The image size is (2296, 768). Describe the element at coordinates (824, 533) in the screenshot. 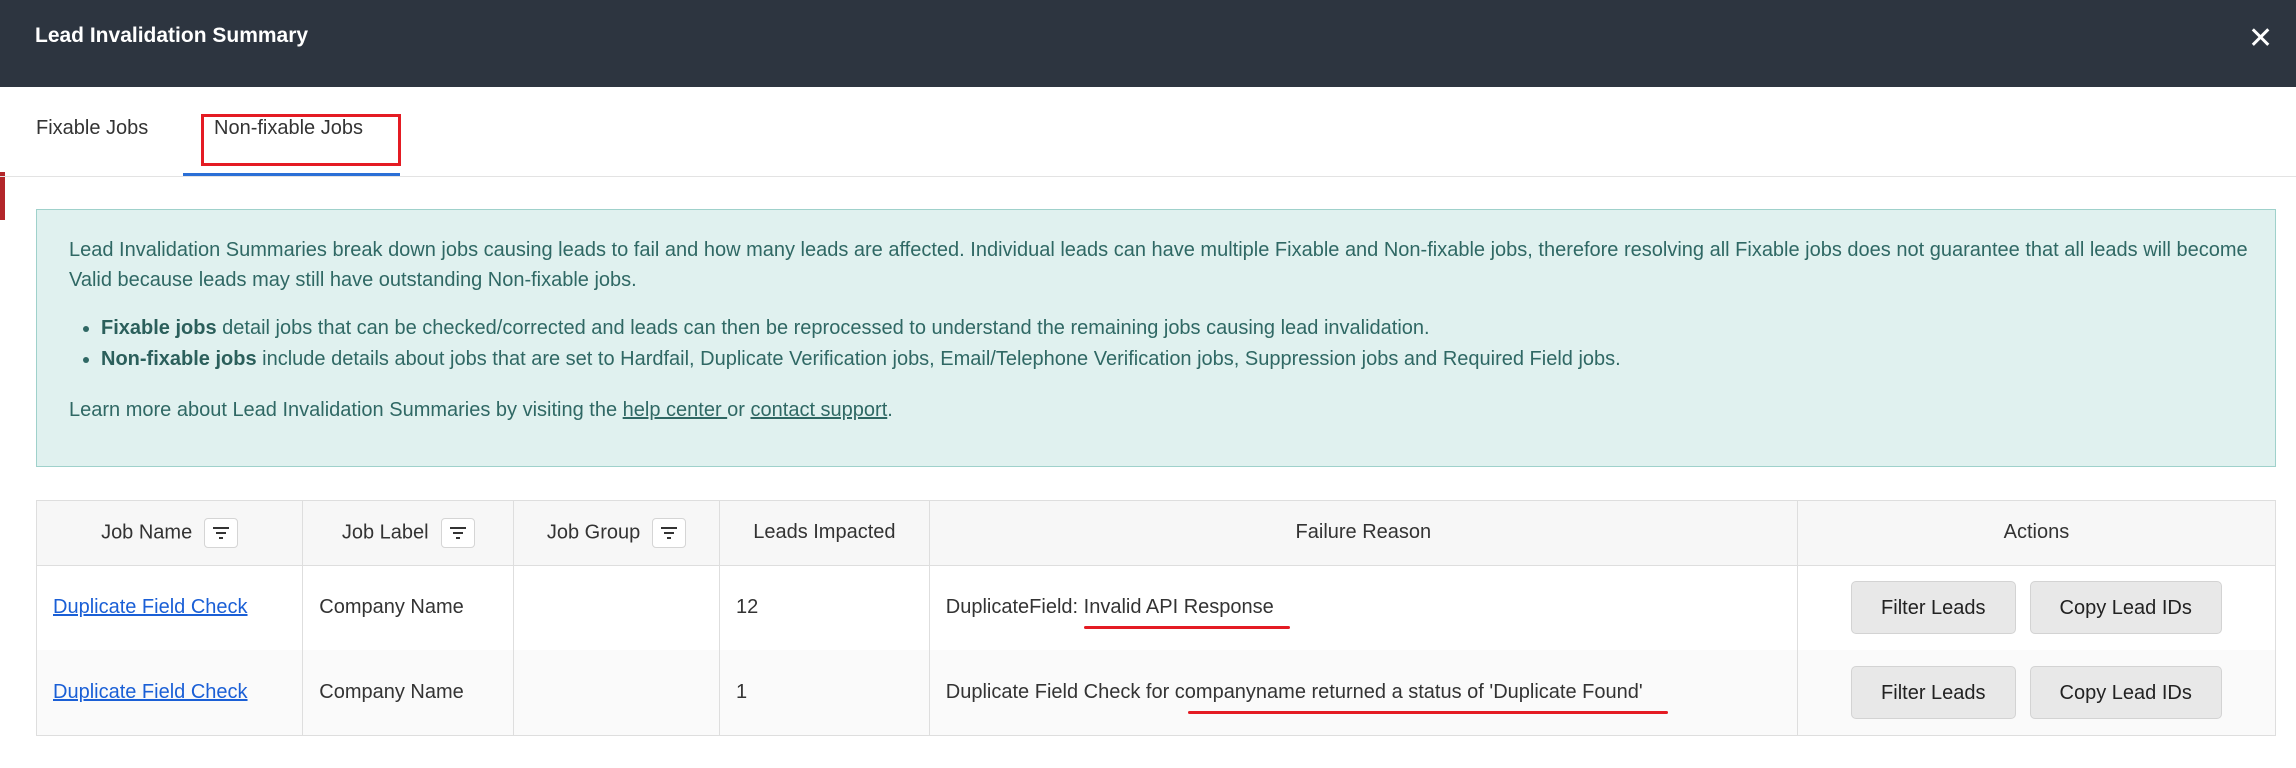

I see `column-leads-impacted: Leads Impacted` at that location.